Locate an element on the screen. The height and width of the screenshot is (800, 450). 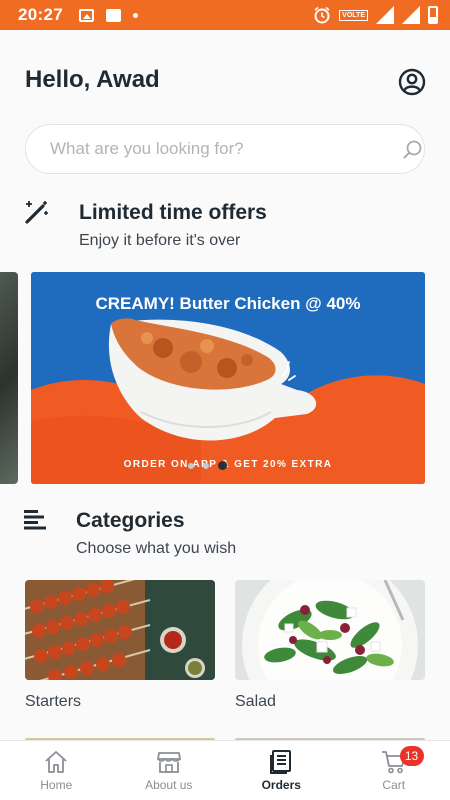
search-bar is located at coordinates (225, 149).